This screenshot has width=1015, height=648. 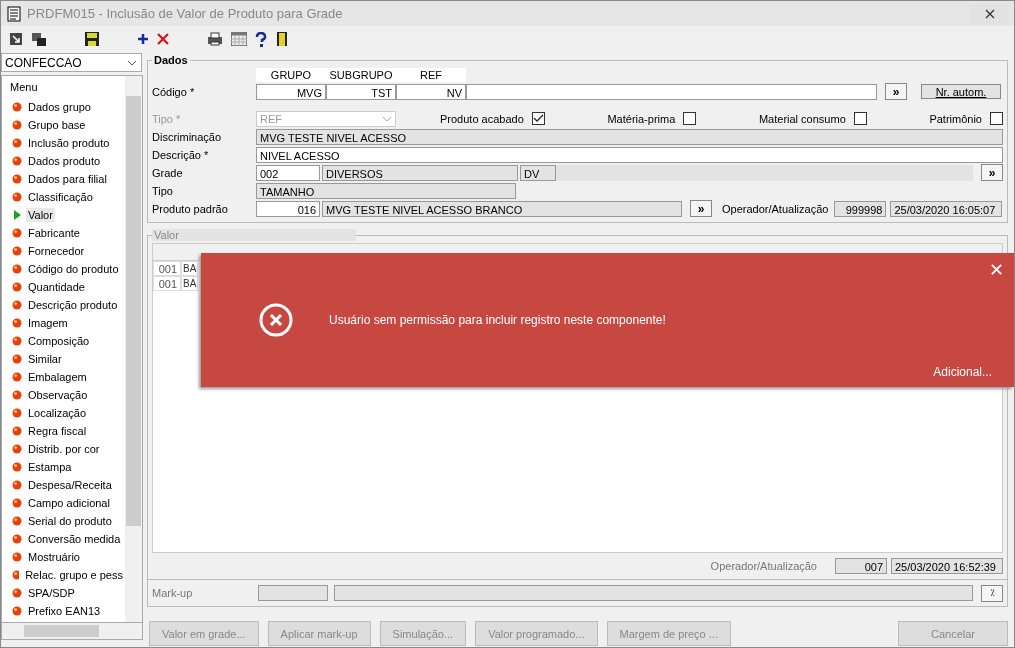 What do you see at coordinates (288, 172) in the screenshot?
I see `input-field: 002` at bounding box center [288, 172].